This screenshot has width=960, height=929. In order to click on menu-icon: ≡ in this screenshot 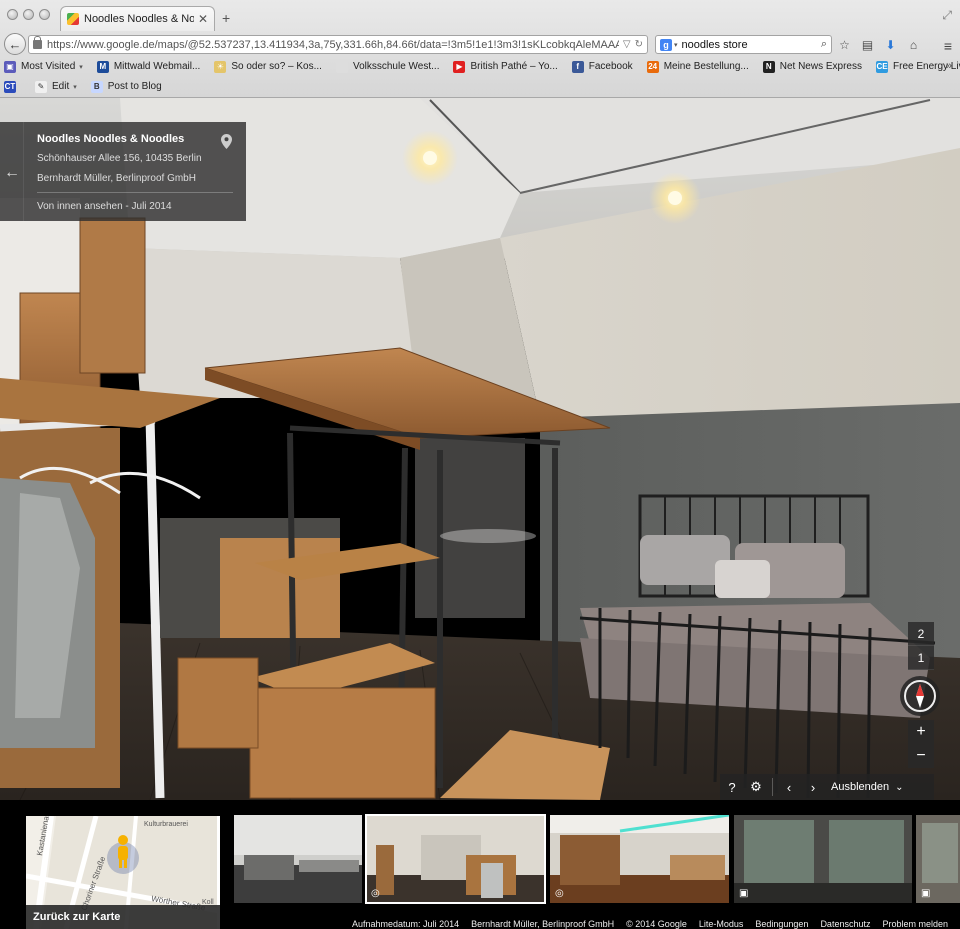, I will do `click(948, 46)`.